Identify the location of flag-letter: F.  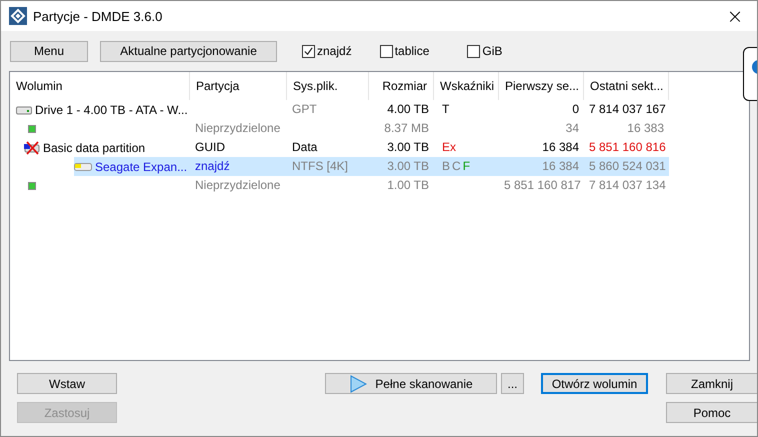
(466, 166).